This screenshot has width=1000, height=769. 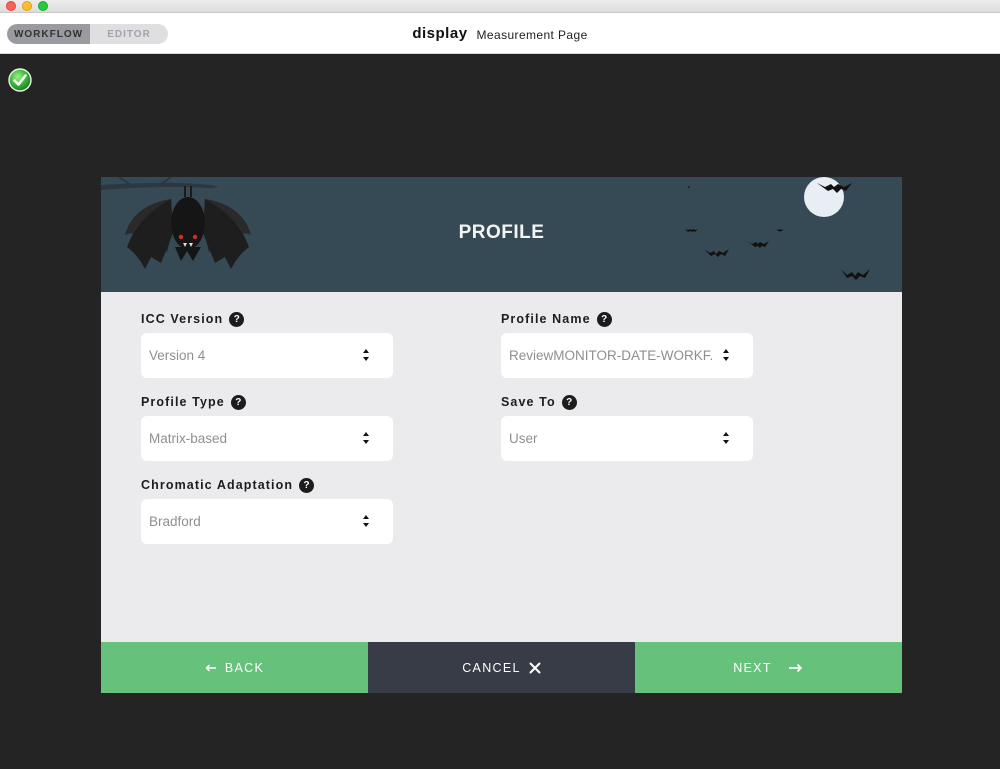 What do you see at coordinates (183, 402) in the screenshot?
I see `profile-type-label: Profile Type` at bounding box center [183, 402].